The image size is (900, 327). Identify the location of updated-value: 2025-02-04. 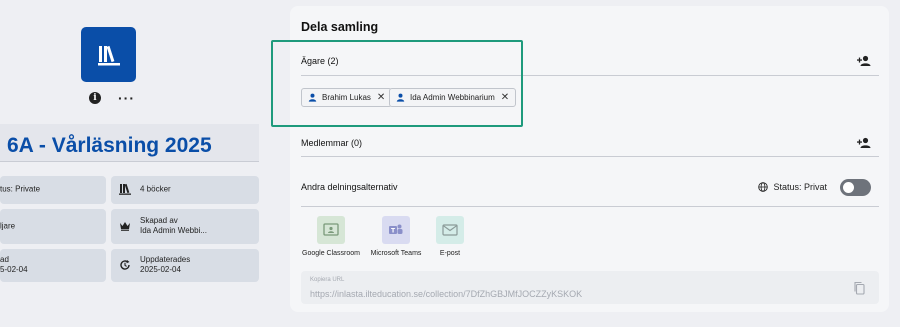
(160, 270).